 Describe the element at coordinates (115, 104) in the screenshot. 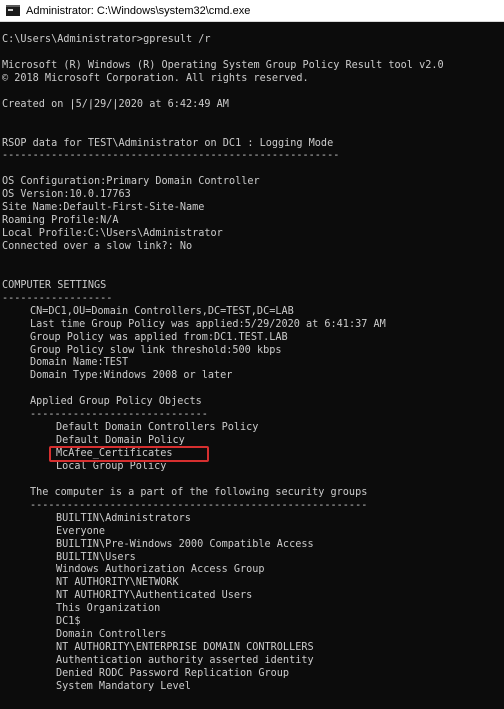

I see `created-line: Created on ⌠5/⌠29/⌠2020 at 6:42:49 AM` at that location.